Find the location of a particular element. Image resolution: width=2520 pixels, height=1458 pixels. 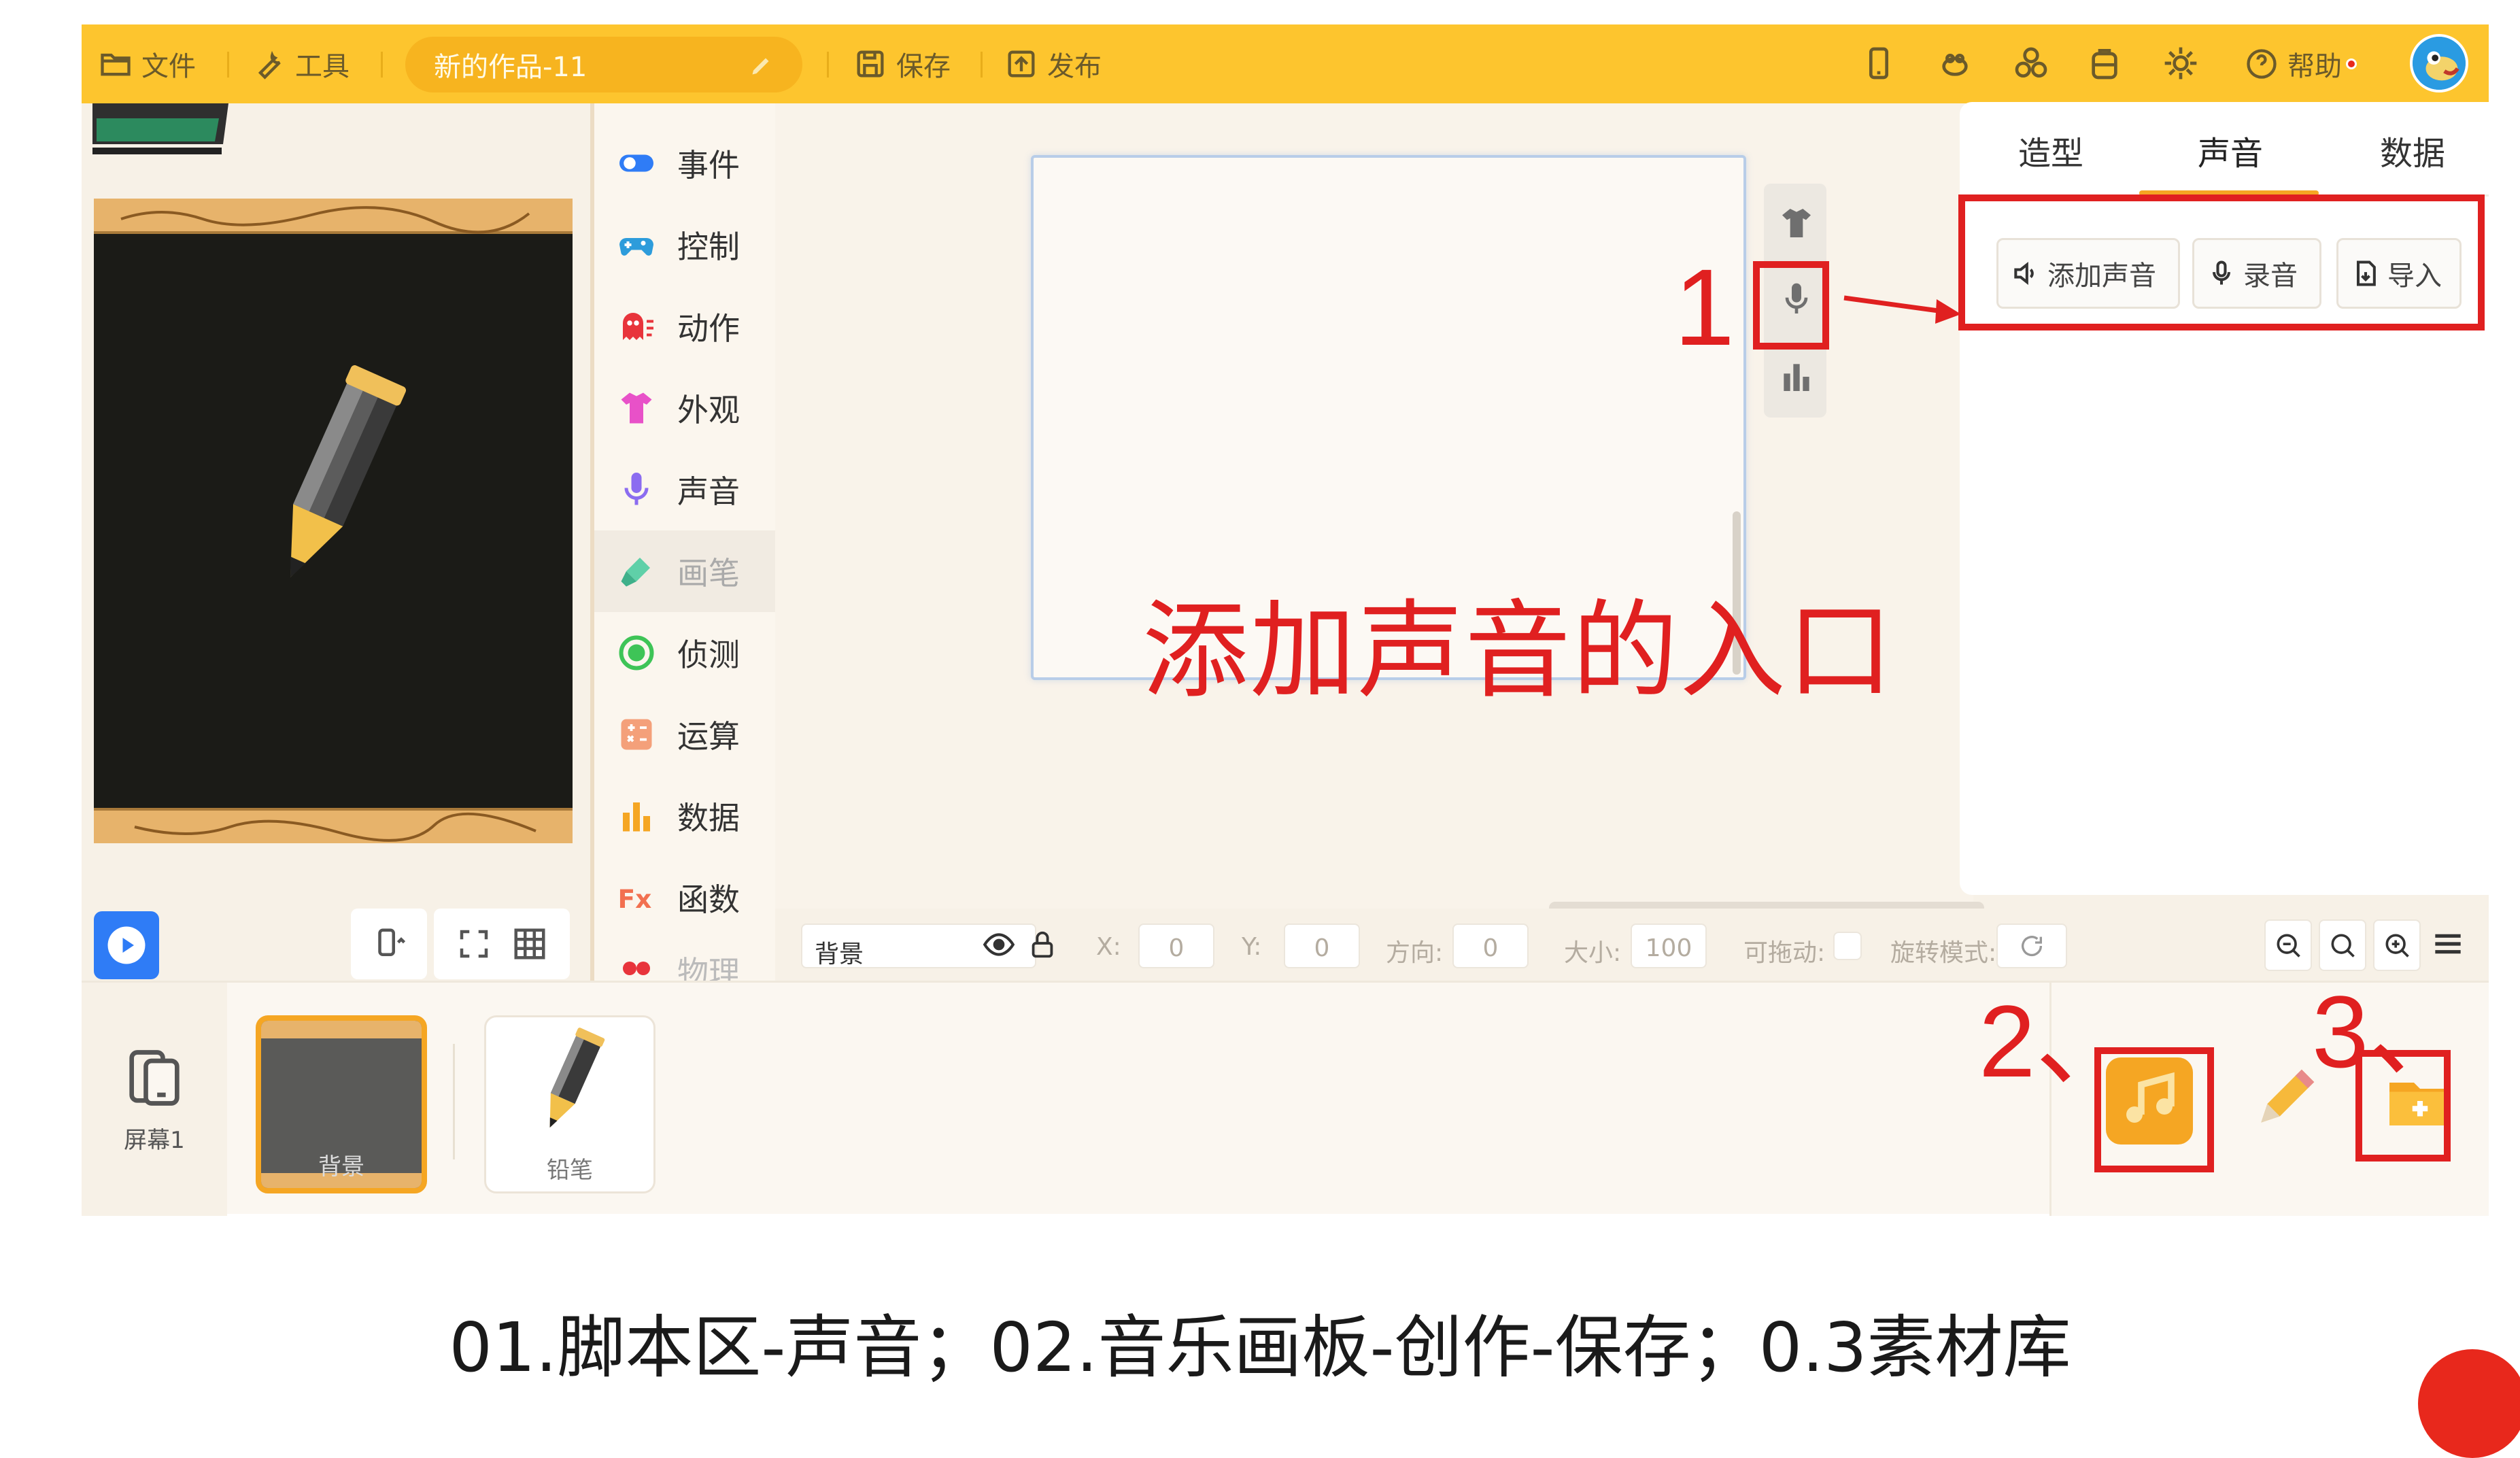

x-label: X: is located at coordinates (1108, 947).